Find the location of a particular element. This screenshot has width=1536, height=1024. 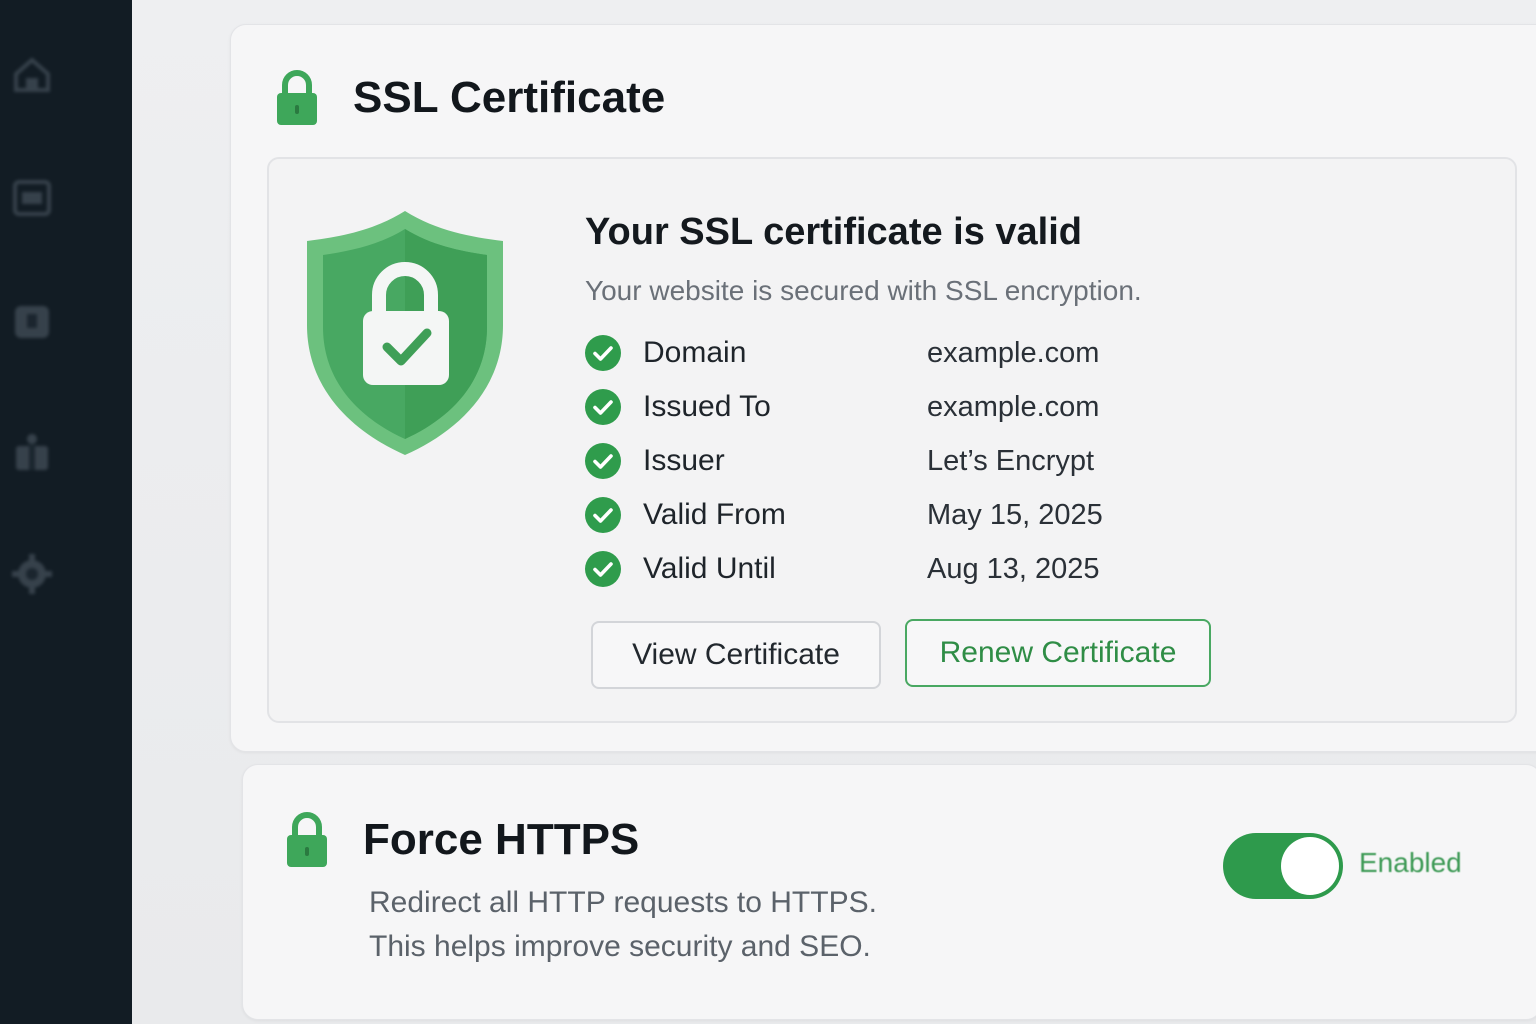

view-certificate-button: View Certificate is located at coordinates (736, 655).